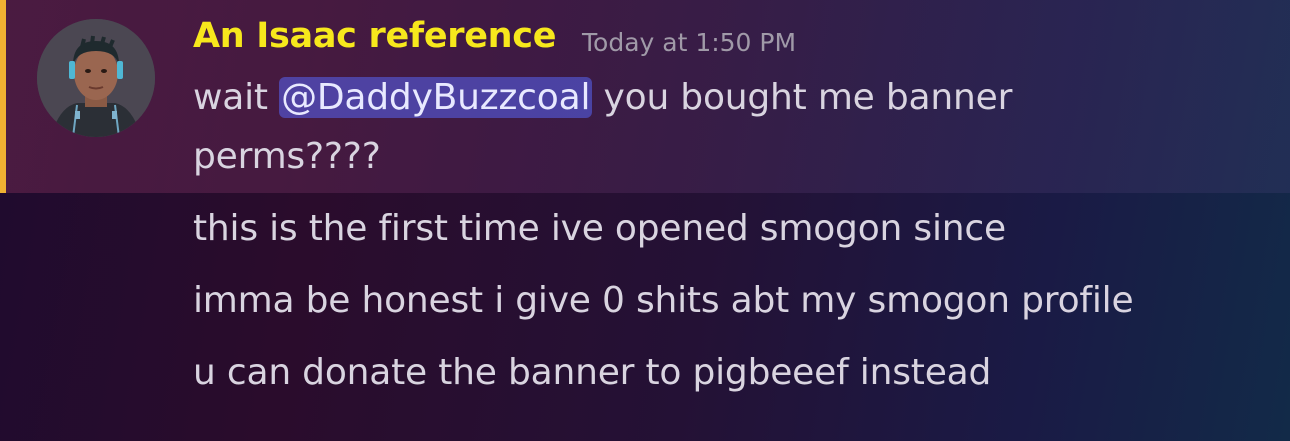 The width and height of the screenshot is (1290, 441). Describe the element at coordinates (236, 97) in the screenshot. I see `message-text-prefix: wait` at that location.